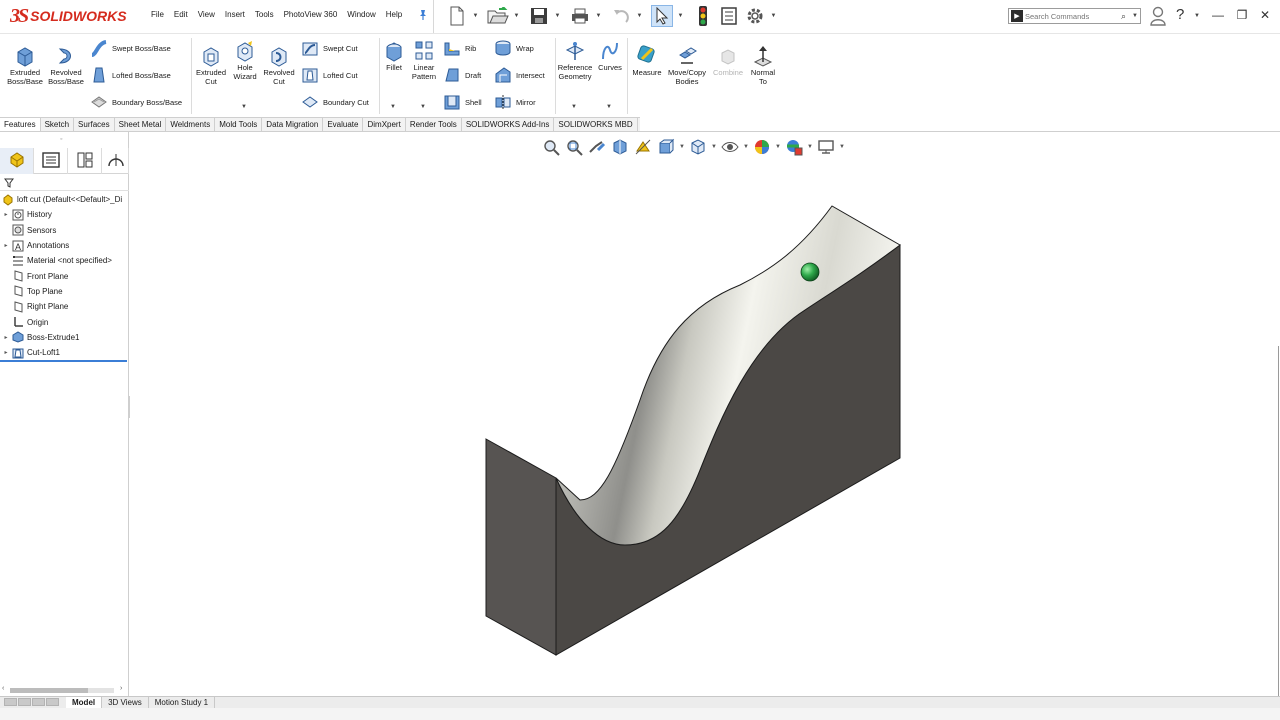 This screenshot has height=720, width=1280. What do you see at coordinates (64, 352) in the screenshot?
I see `tree-item-cut-loft1: ▸ Cut-Loft1` at bounding box center [64, 352].